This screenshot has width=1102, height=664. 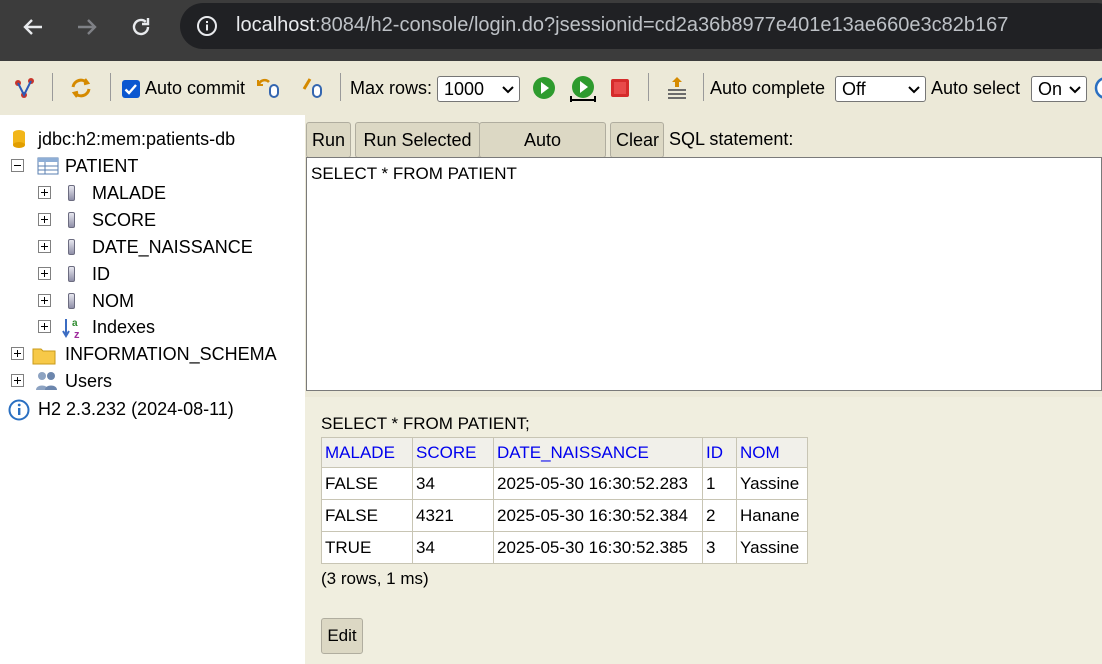 I want to click on auto-commit-checkbox, so click(x=131, y=89).